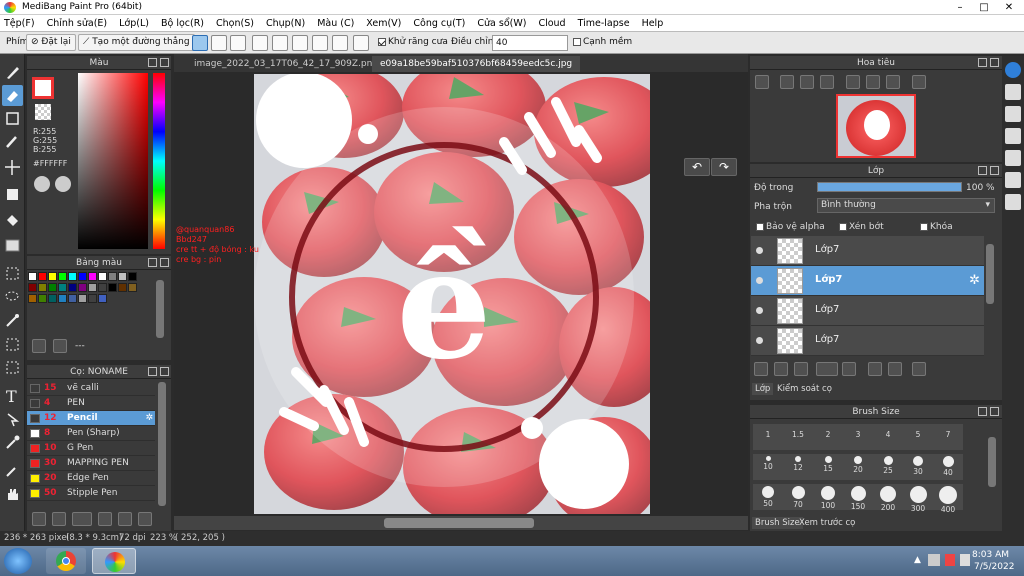 Image resolution: width=1024 pixels, height=576 pixels. I want to click on protect-alpha-checkbox: Bảo vệ alpha, so click(790, 227).